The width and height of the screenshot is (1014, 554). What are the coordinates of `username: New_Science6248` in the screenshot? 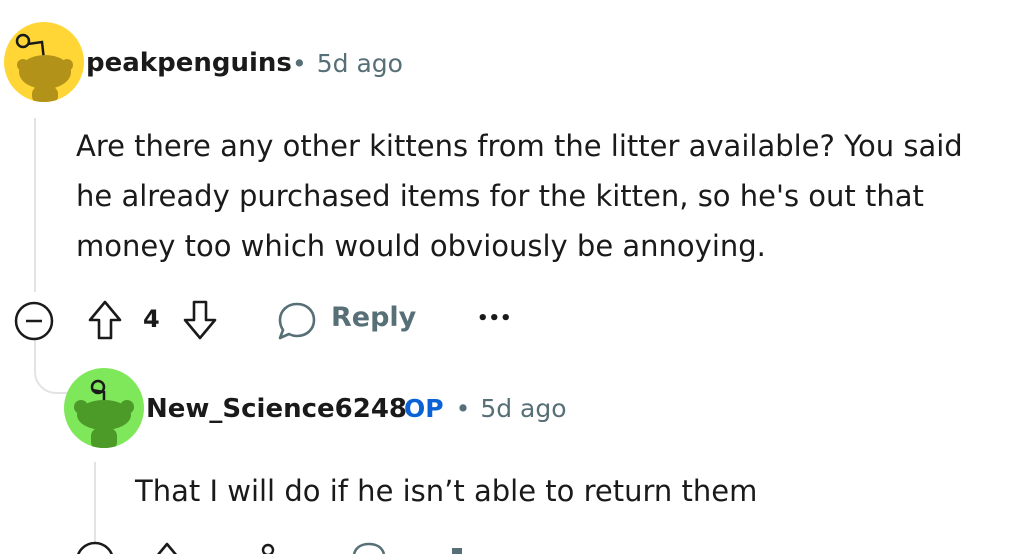 It's located at (276, 409).